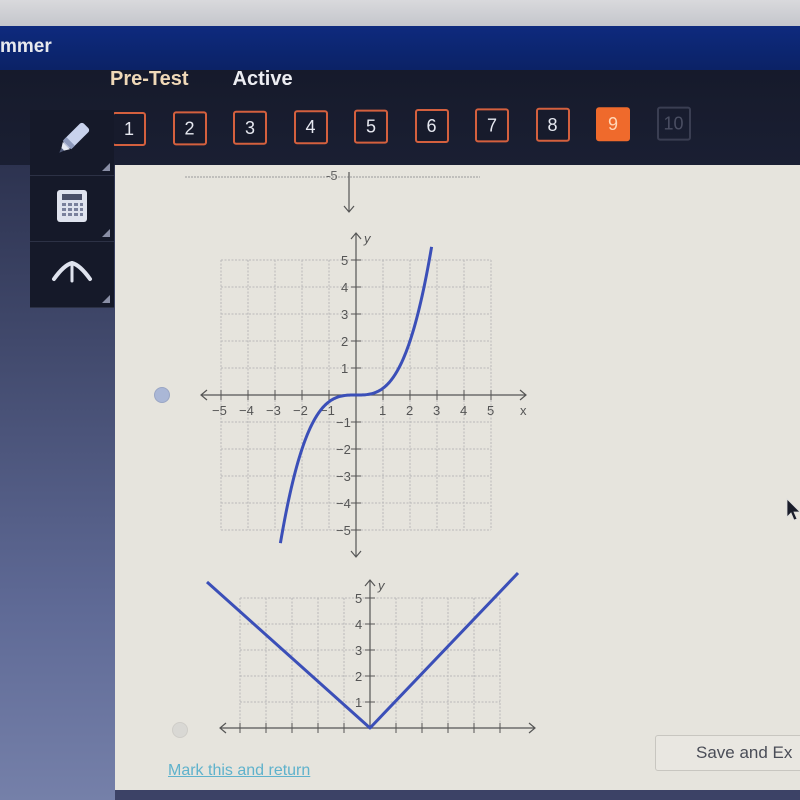  I want to click on mouse-cursor-icon, so click(793, 512).